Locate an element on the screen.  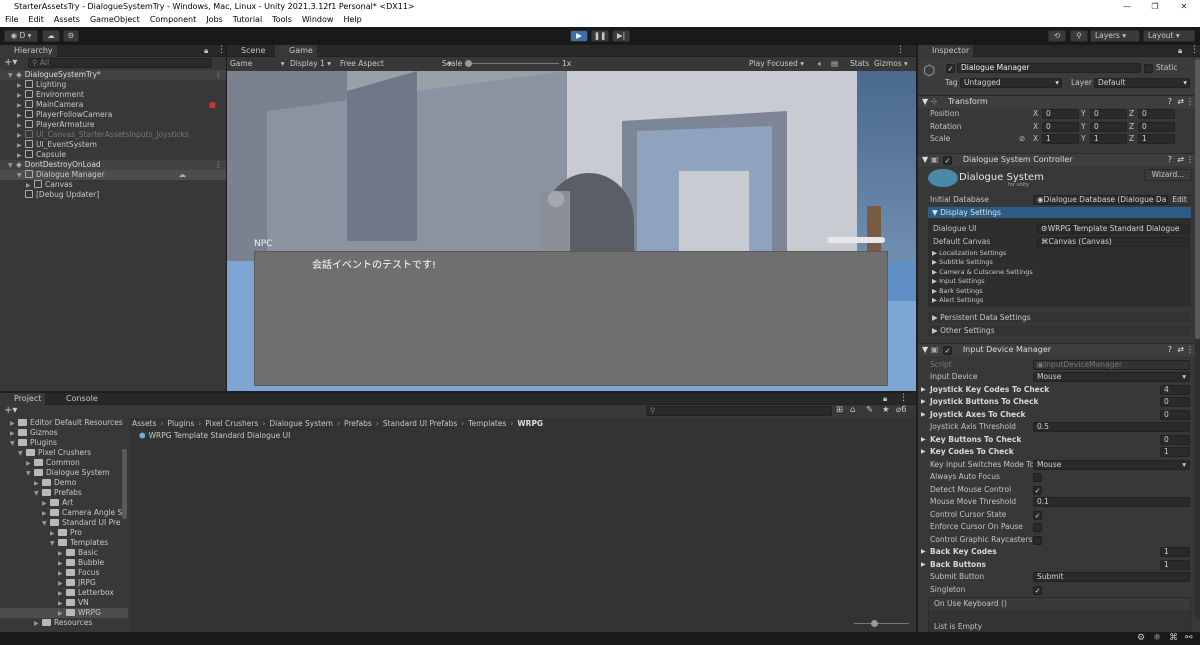
idm-dropdown: Mouse ▾ is located at coordinates (1111, 464).